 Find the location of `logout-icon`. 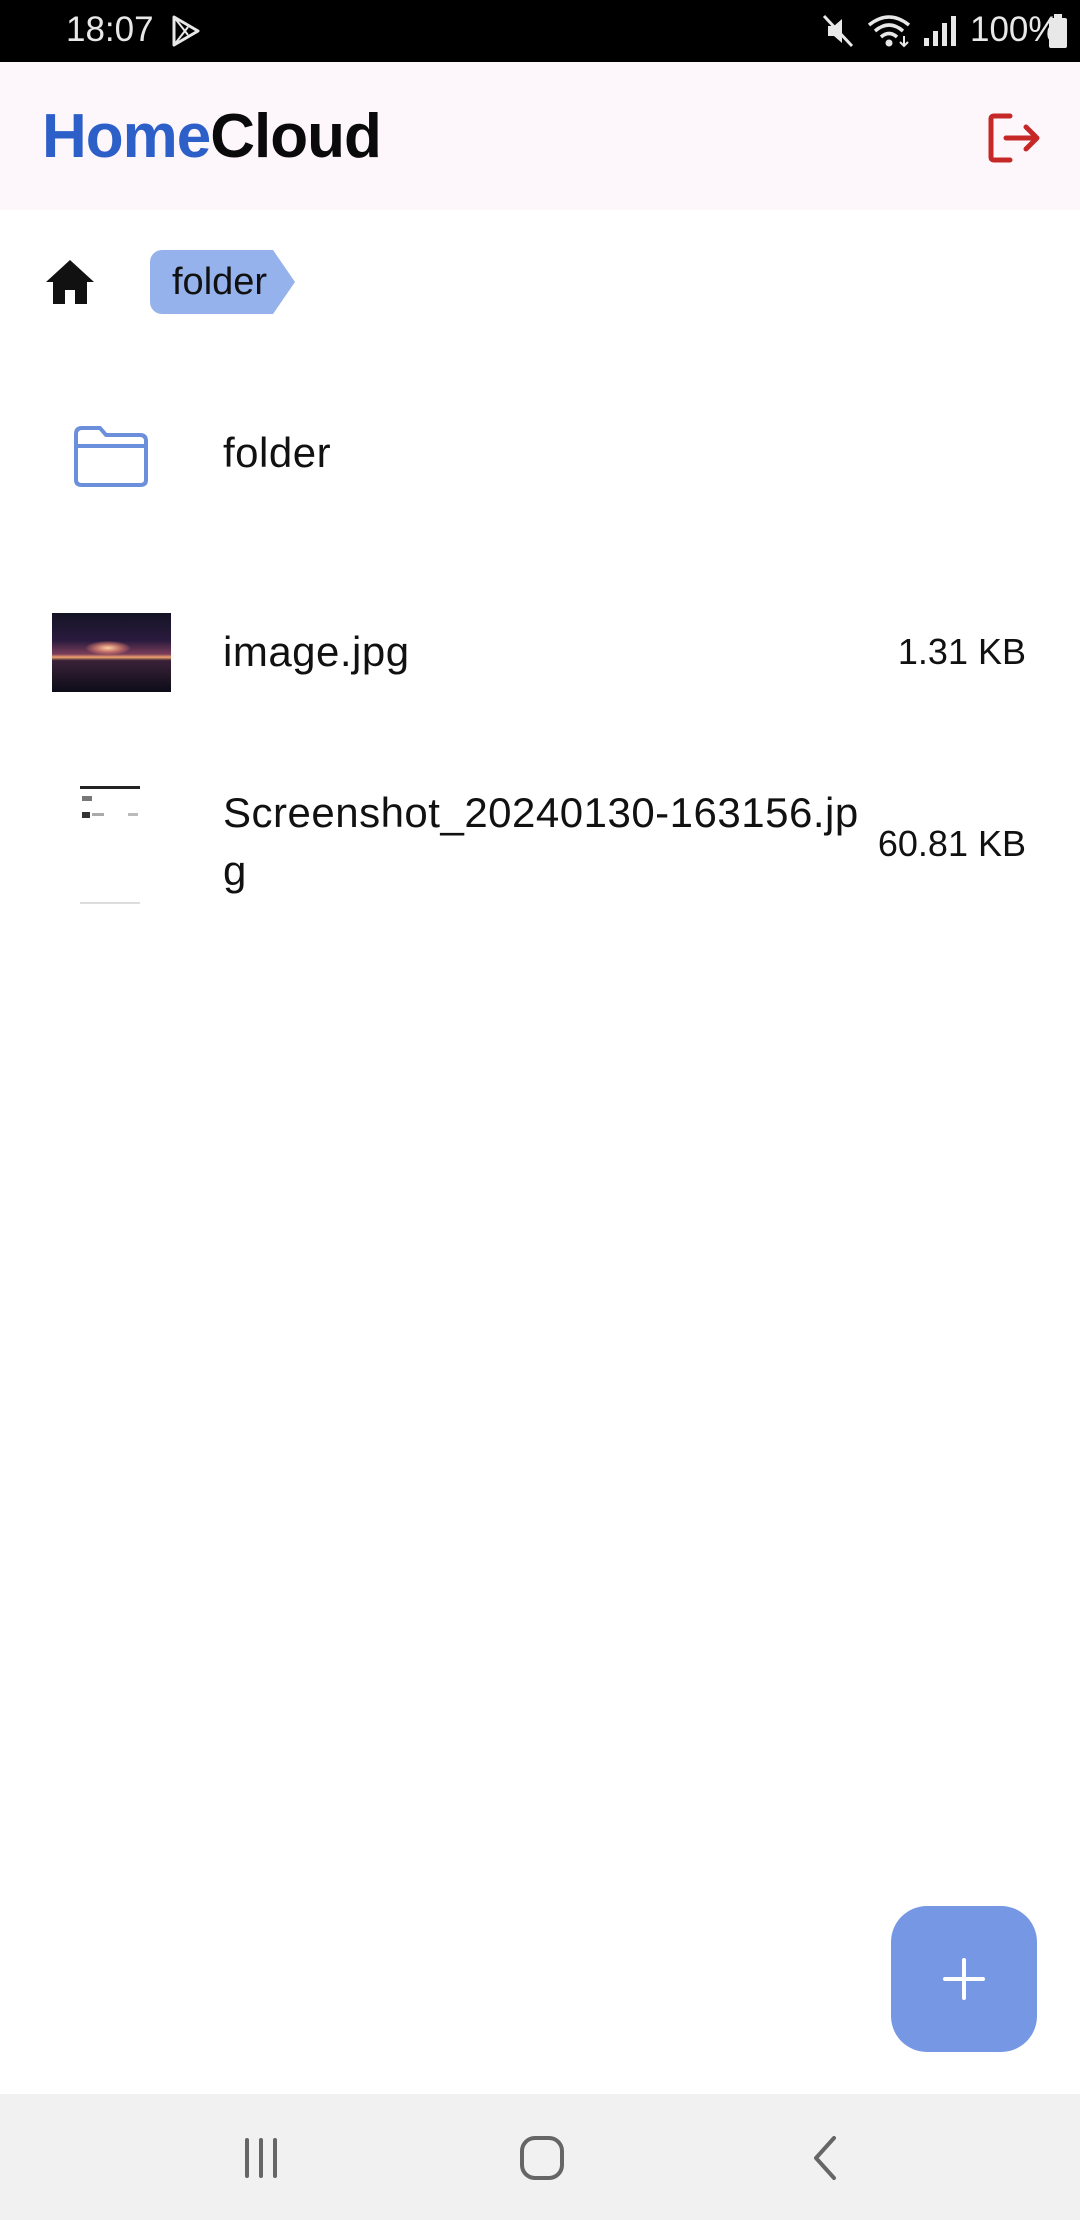

logout-icon is located at coordinates (1014, 138).